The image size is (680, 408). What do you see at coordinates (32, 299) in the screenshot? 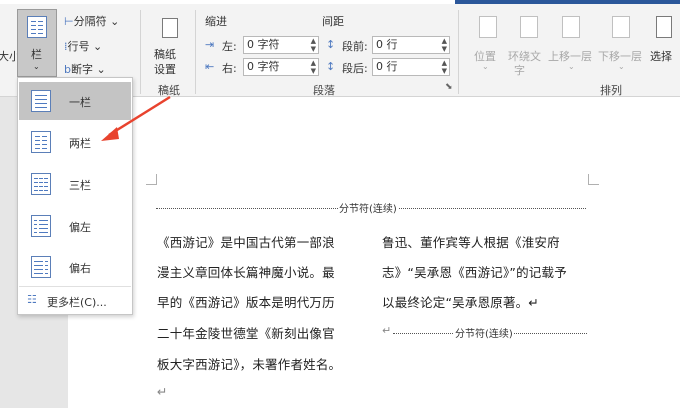
I see `more-columns-icon: ☷` at bounding box center [32, 299].